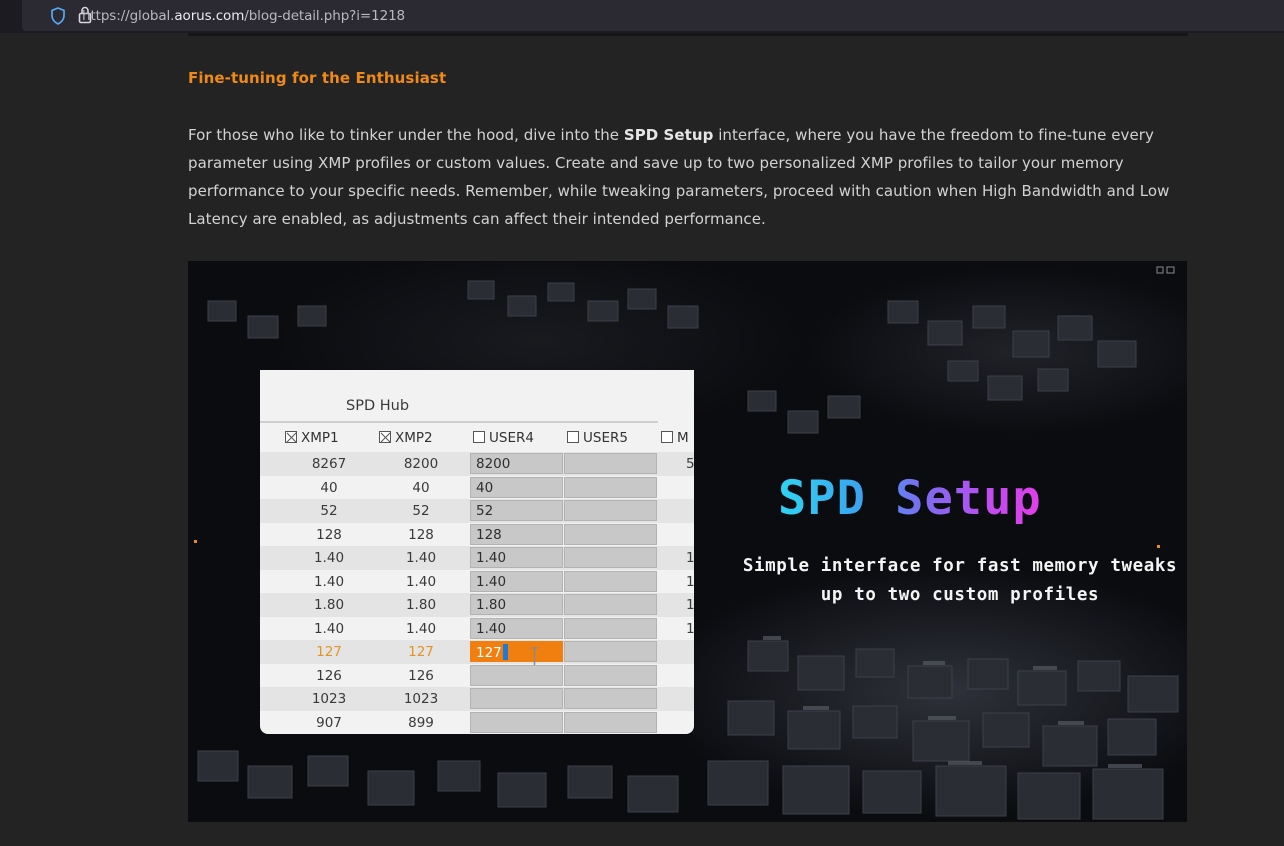 Image resolution: width=1284 pixels, height=846 pixels. What do you see at coordinates (690, 464) in the screenshot?
I see `m-value: 5` at bounding box center [690, 464].